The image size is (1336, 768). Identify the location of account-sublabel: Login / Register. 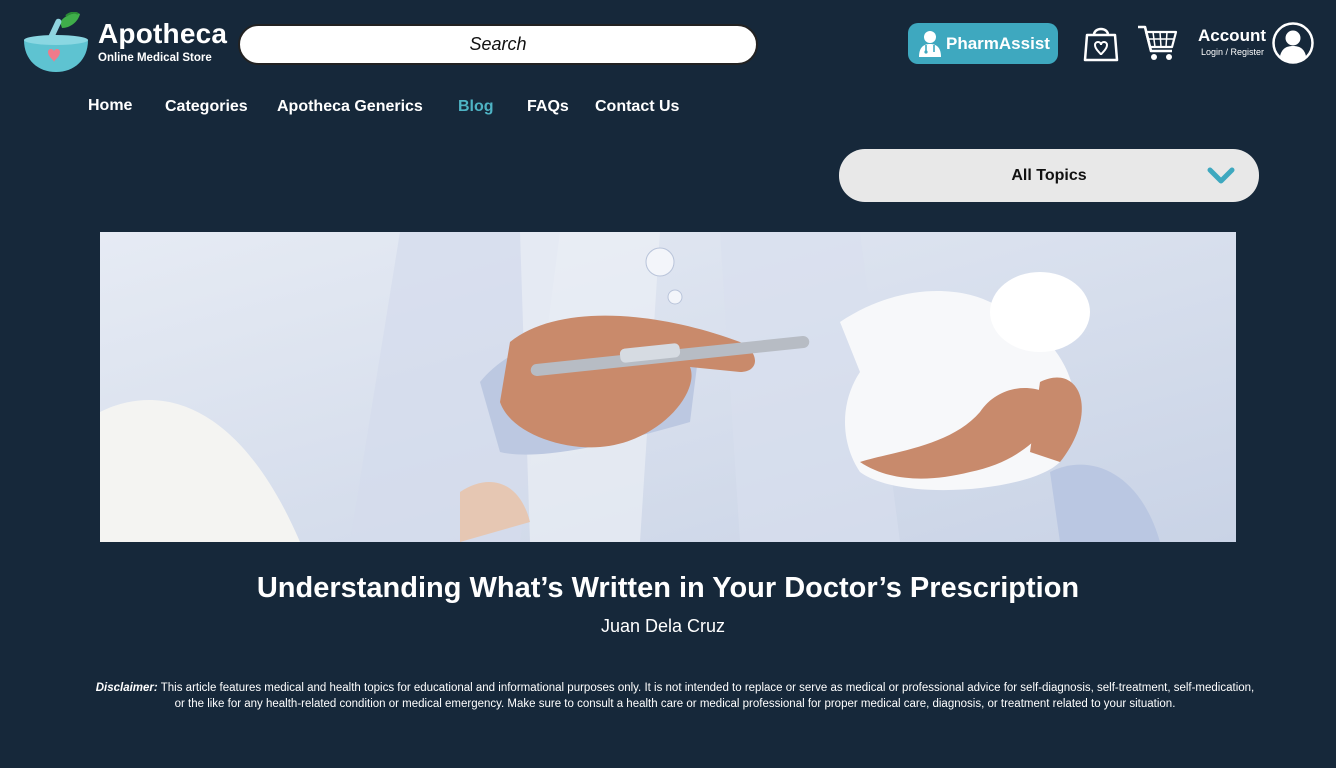
(1232, 52).